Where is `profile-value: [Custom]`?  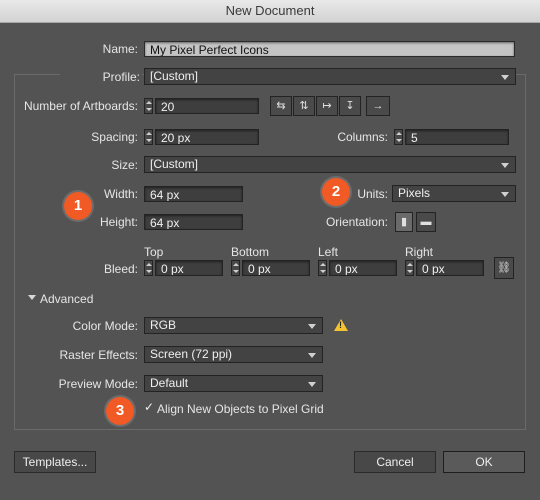 profile-value: [Custom] is located at coordinates (174, 76).